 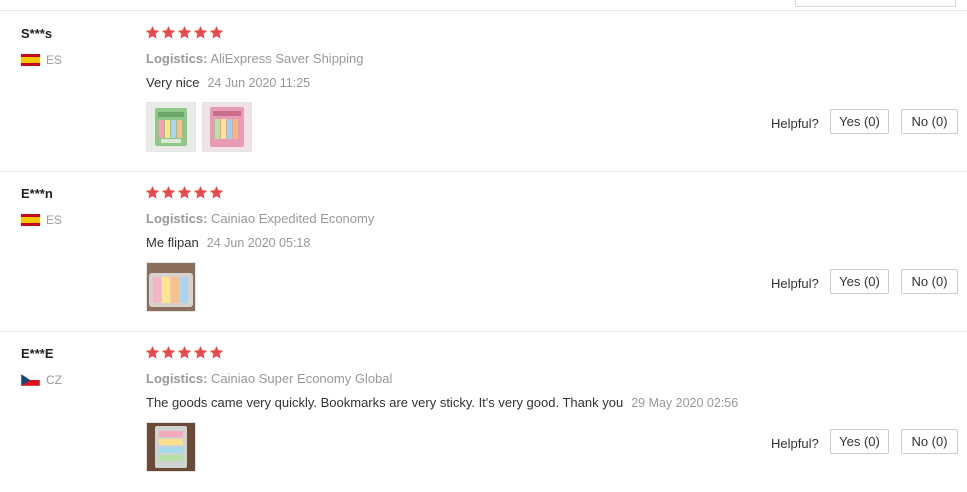 I want to click on logistics-info: Logistics: AliExpress Saver Shipping, so click(x=255, y=58).